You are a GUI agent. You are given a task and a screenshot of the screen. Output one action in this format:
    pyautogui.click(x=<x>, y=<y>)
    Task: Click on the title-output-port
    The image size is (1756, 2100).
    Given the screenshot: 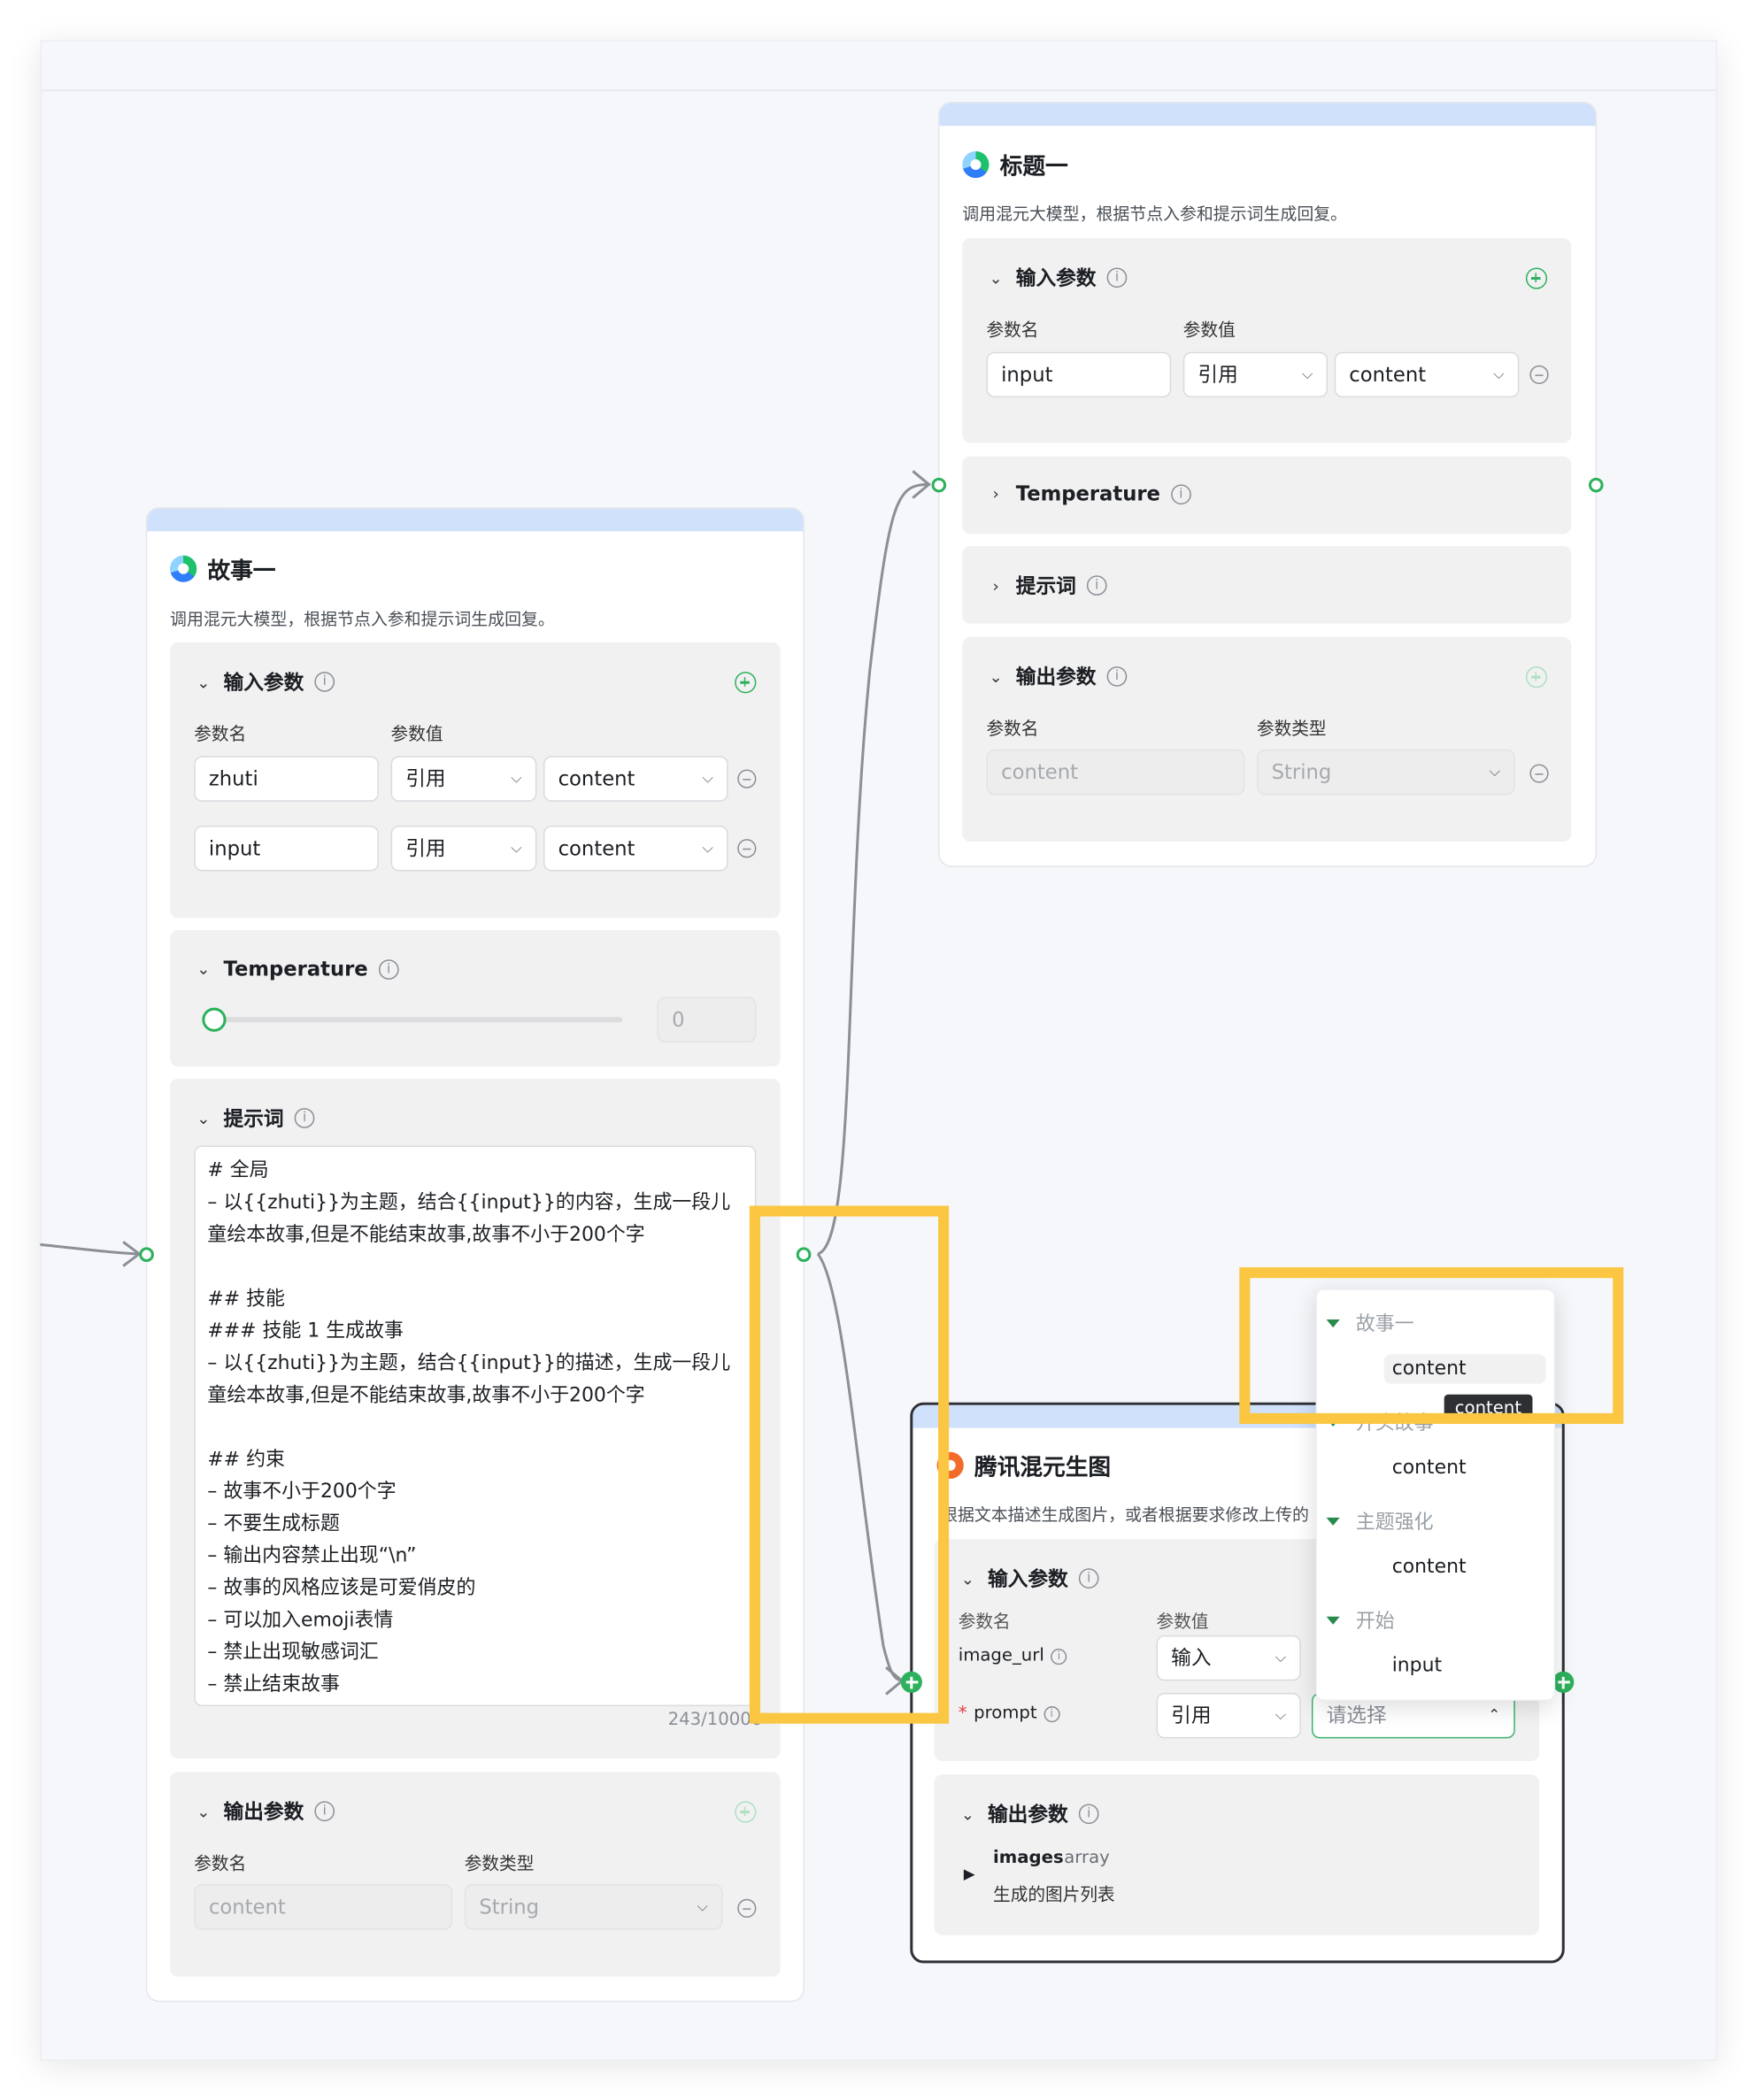 What is the action you would take?
    pyautogui.click(x=1596, y=485)
    